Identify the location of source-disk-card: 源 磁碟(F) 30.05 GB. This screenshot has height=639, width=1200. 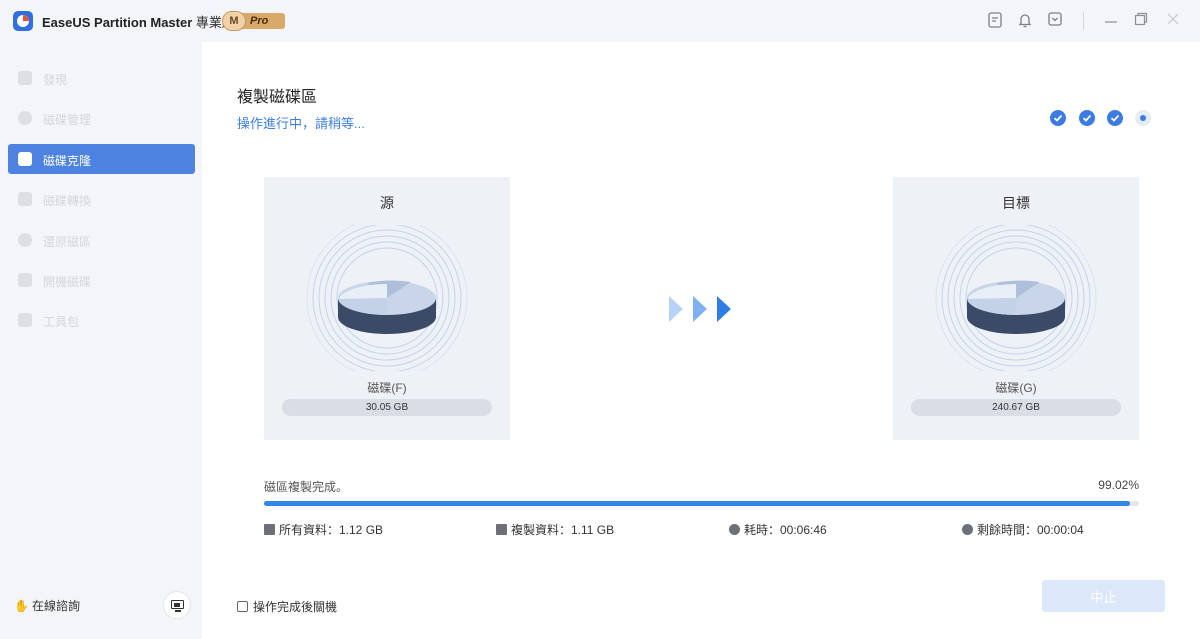
(387, 308).